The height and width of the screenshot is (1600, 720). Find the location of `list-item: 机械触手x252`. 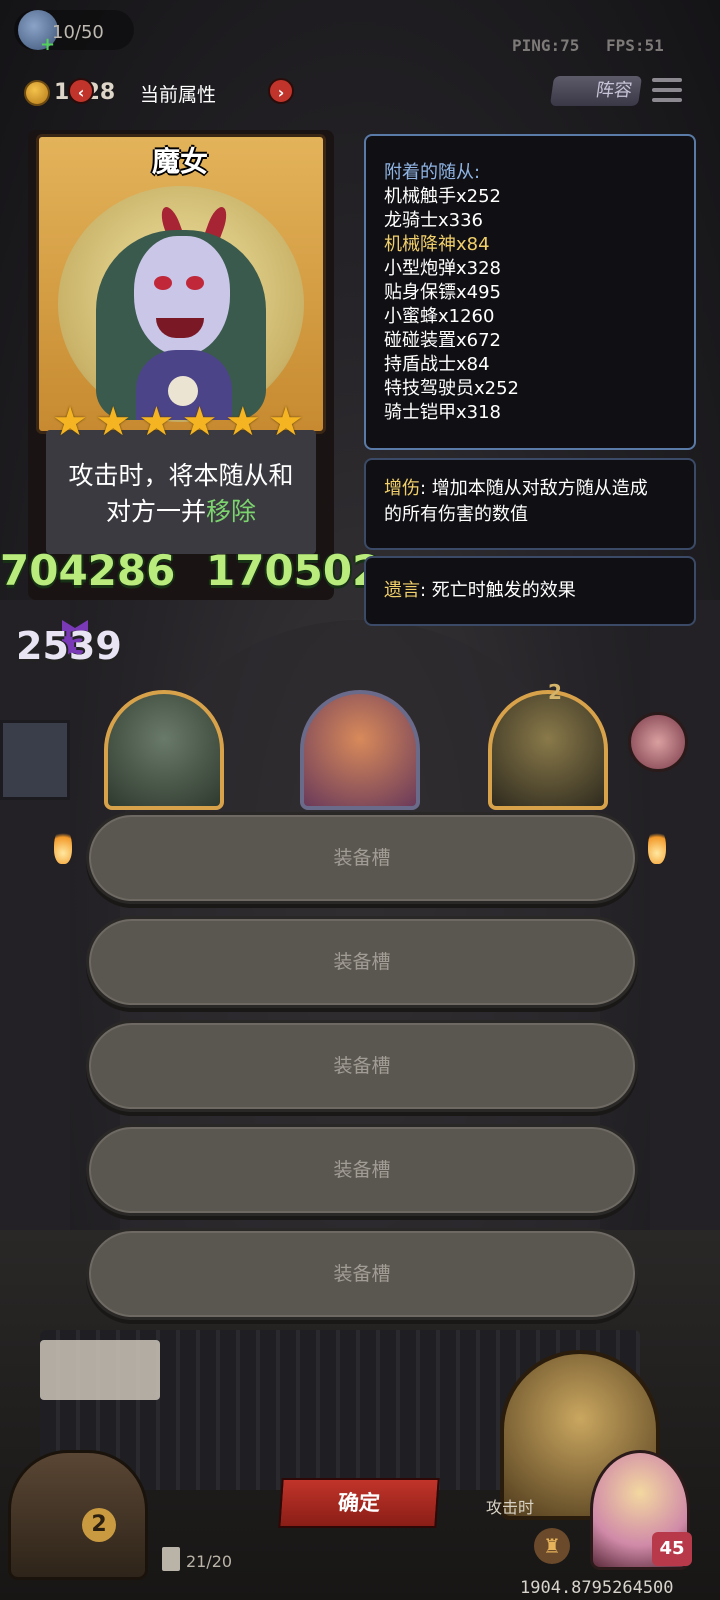

list-item: 机械触手x252 is located at coordinates (443, 196).